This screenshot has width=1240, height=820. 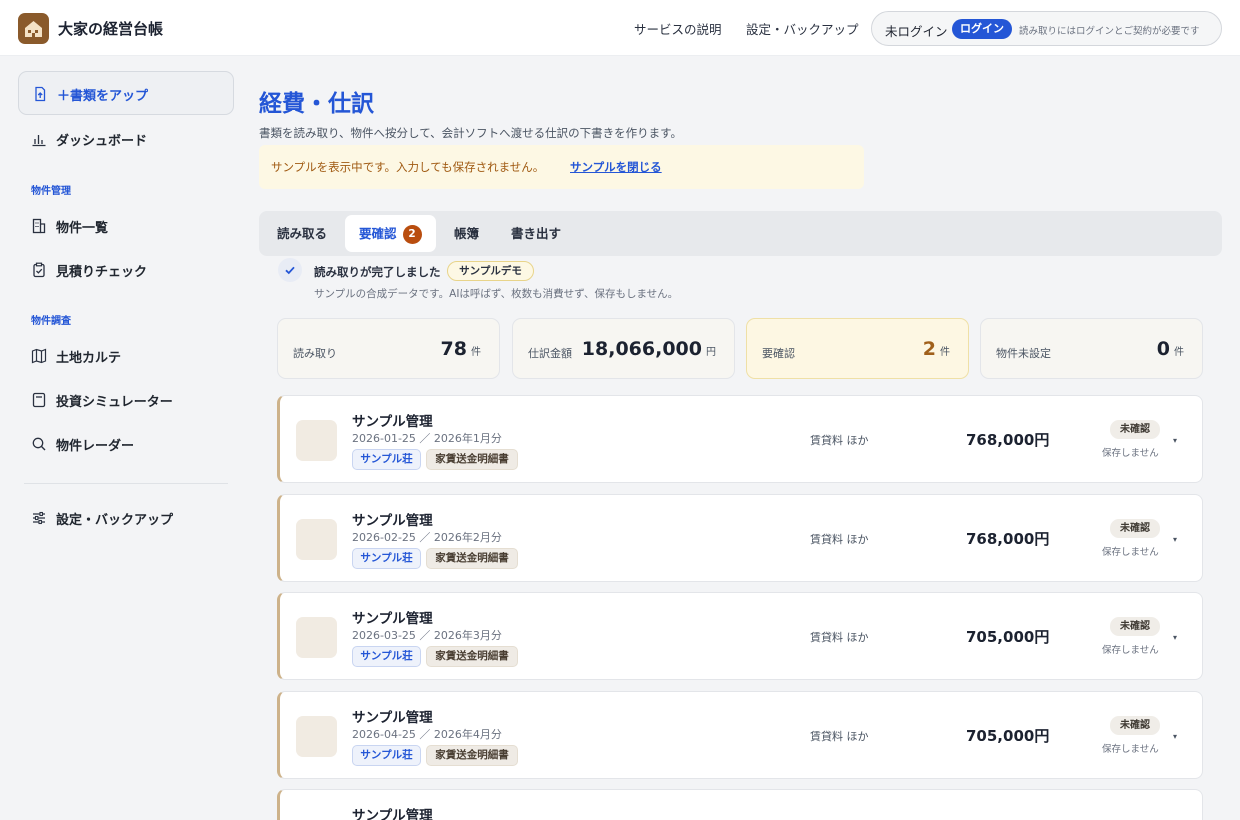 What do you see at coordinates (39, 444) in the screenshot?
I see `search-icon` at bounding box center [39, 444].